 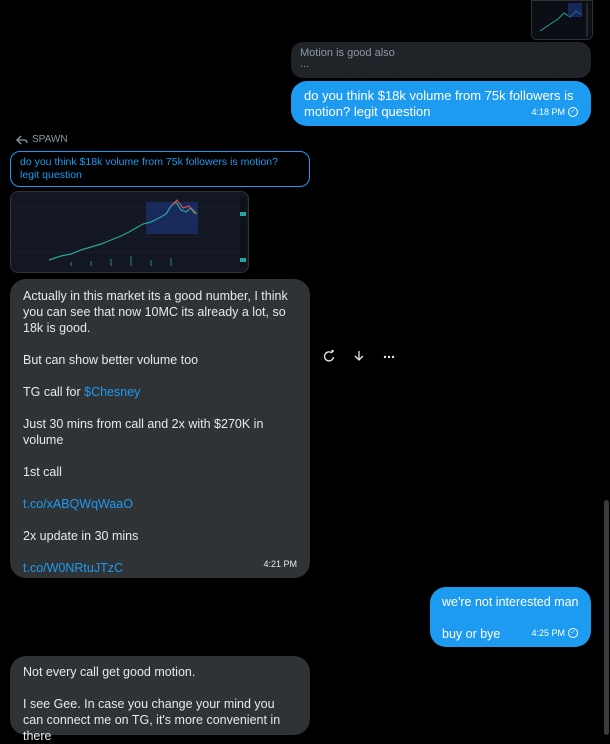 What do you see at coordinates (554, 633) in the screenshot?
I see `message-timestamp: 4:25 PM ✓` at bounding box center [554, 633].